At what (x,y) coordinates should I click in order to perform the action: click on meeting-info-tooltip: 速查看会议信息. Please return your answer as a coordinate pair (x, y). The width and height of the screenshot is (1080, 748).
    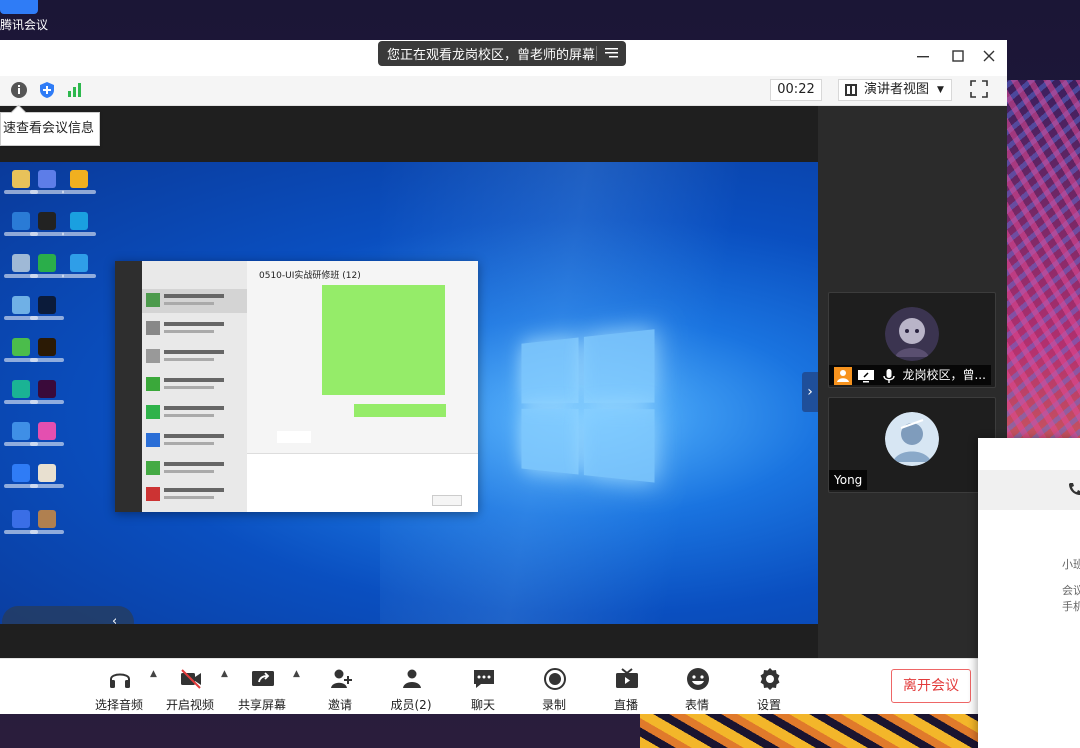
    Looking at the image, I should click on (50, 129).